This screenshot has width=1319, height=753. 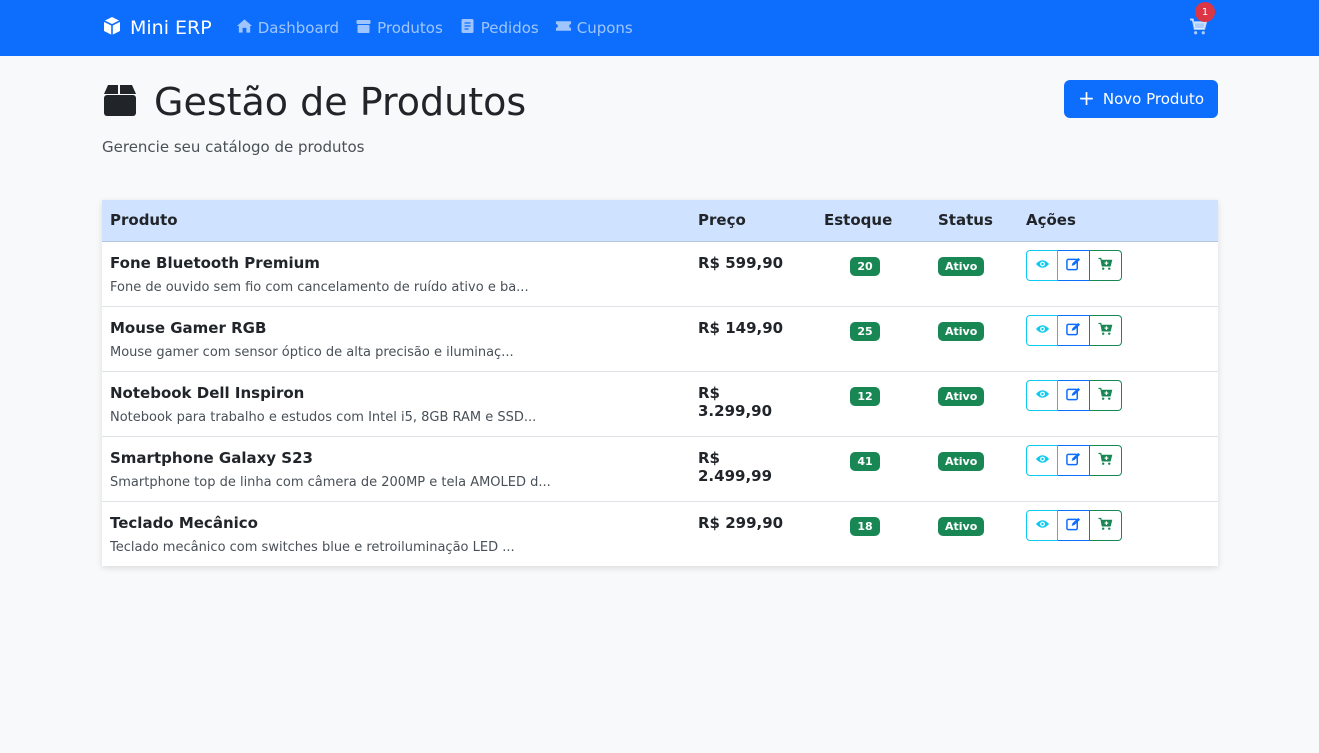 I want to click on product-price: R$ 3.299,90, so click(x=735, y=401).